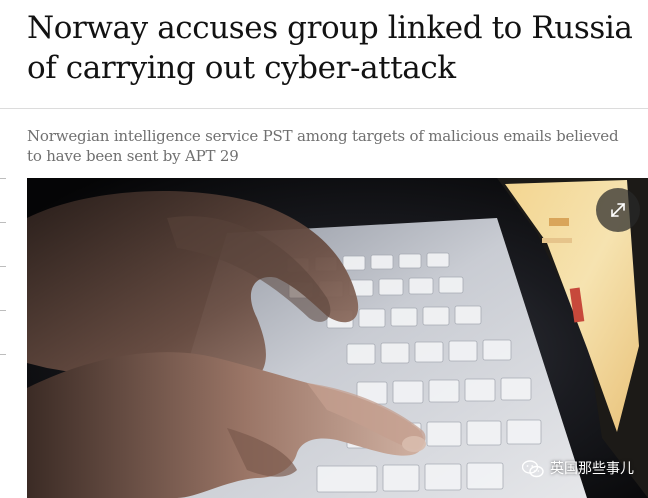 Image resolution: width=648 pixels, height=498 pixels. I want to click on expand-image-button, so click(618, 210).